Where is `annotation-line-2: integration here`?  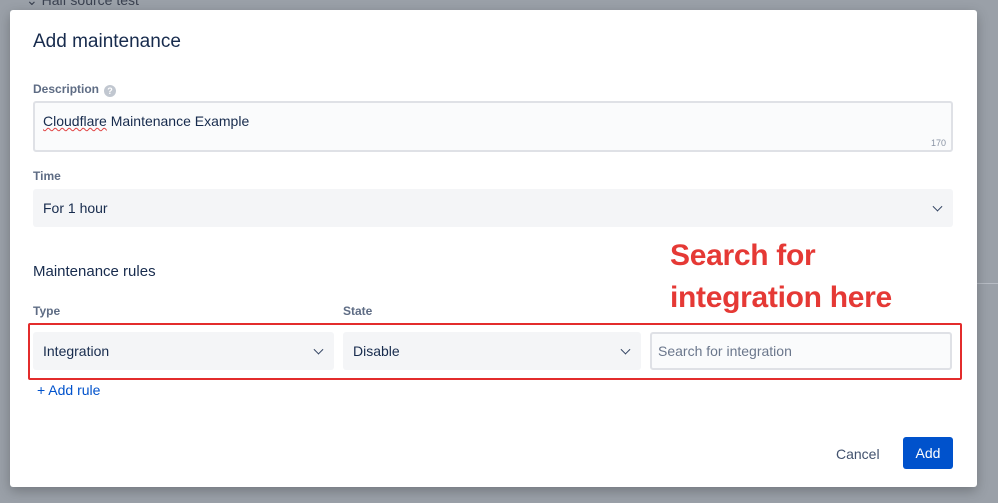 annotation-line-2: integration here is located at coordinates (781, 297).